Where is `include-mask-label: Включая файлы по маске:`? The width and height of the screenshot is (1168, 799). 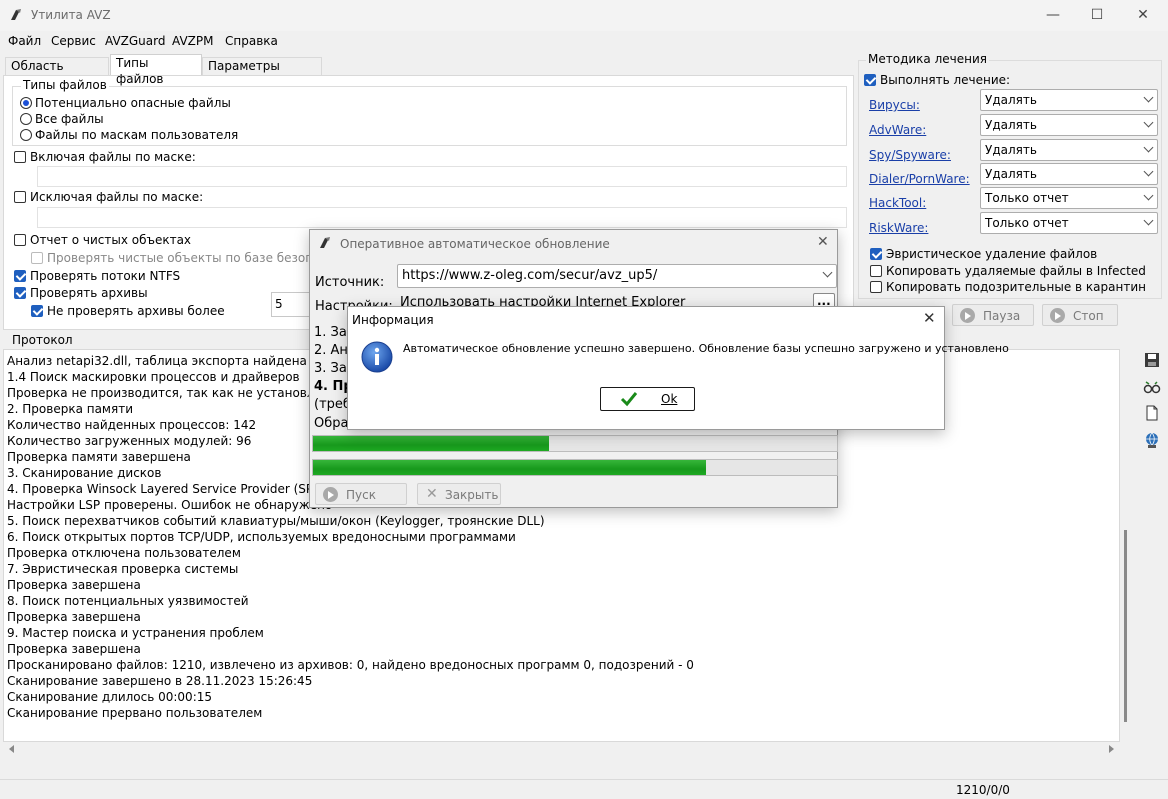 include-mask-label: Включая файлы по маске: is located at coordinates (113, 157).